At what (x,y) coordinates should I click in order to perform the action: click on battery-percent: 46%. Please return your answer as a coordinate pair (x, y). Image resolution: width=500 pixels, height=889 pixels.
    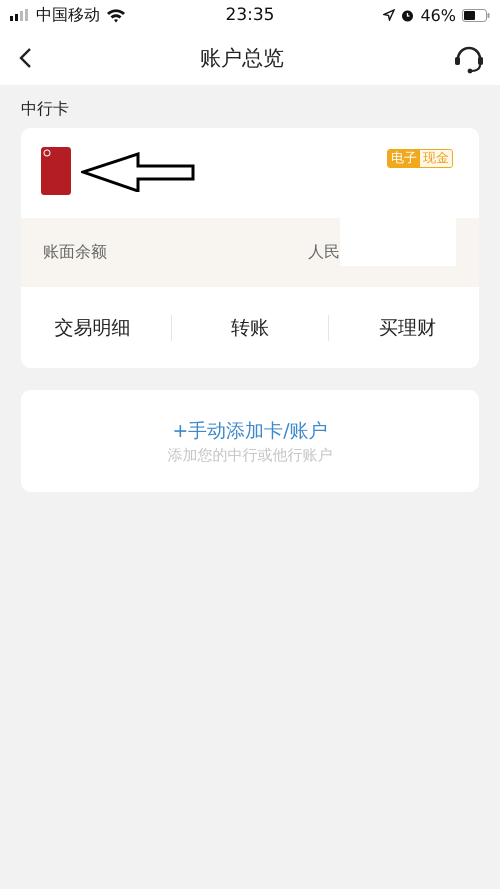
    Looking at the image, I should click on (438, 15).